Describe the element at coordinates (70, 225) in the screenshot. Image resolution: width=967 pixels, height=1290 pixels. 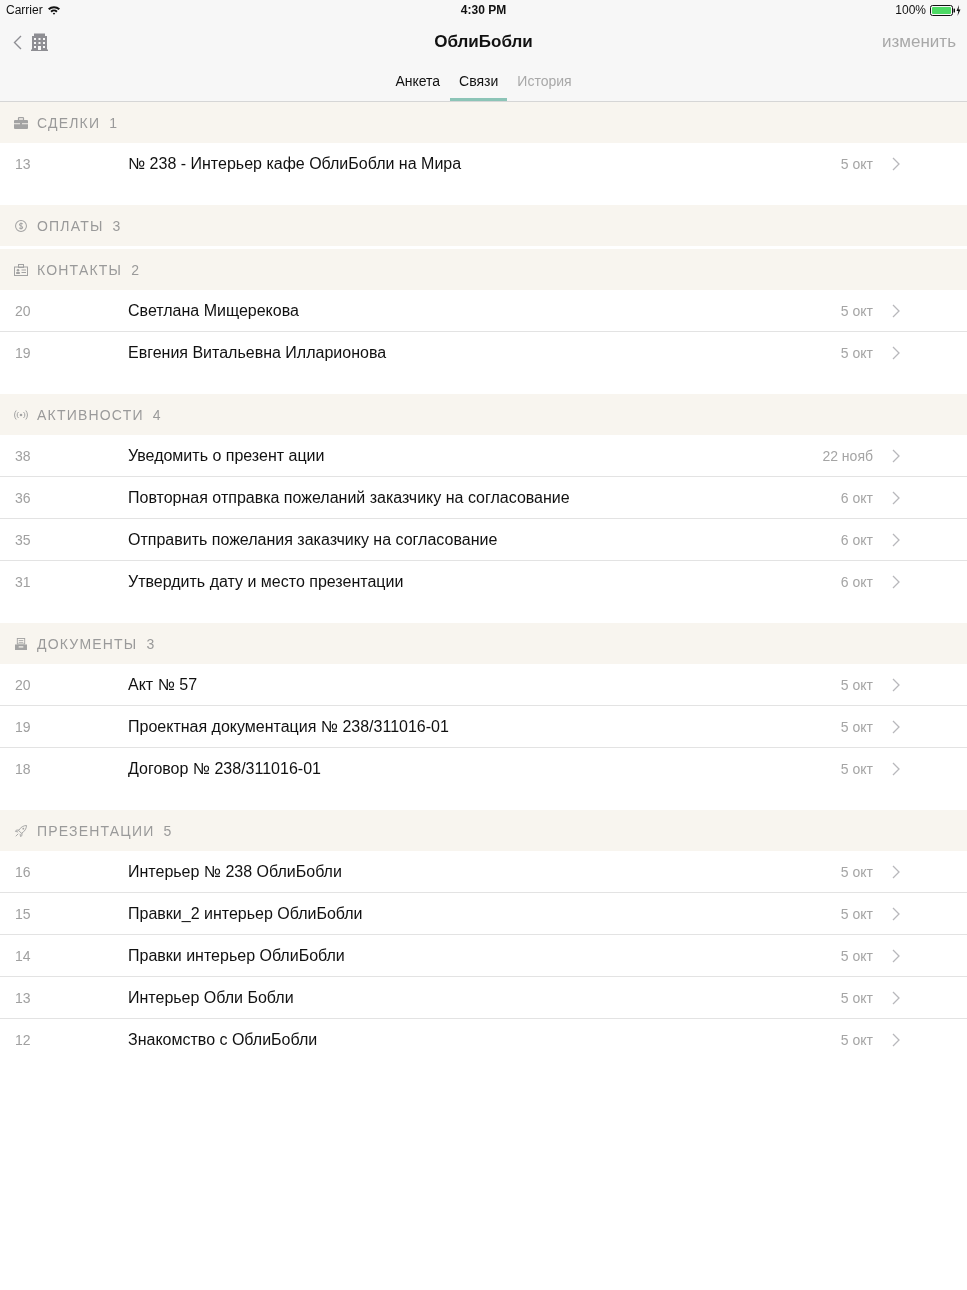
I see `section-title: ОПЛАТЫ` at that location.